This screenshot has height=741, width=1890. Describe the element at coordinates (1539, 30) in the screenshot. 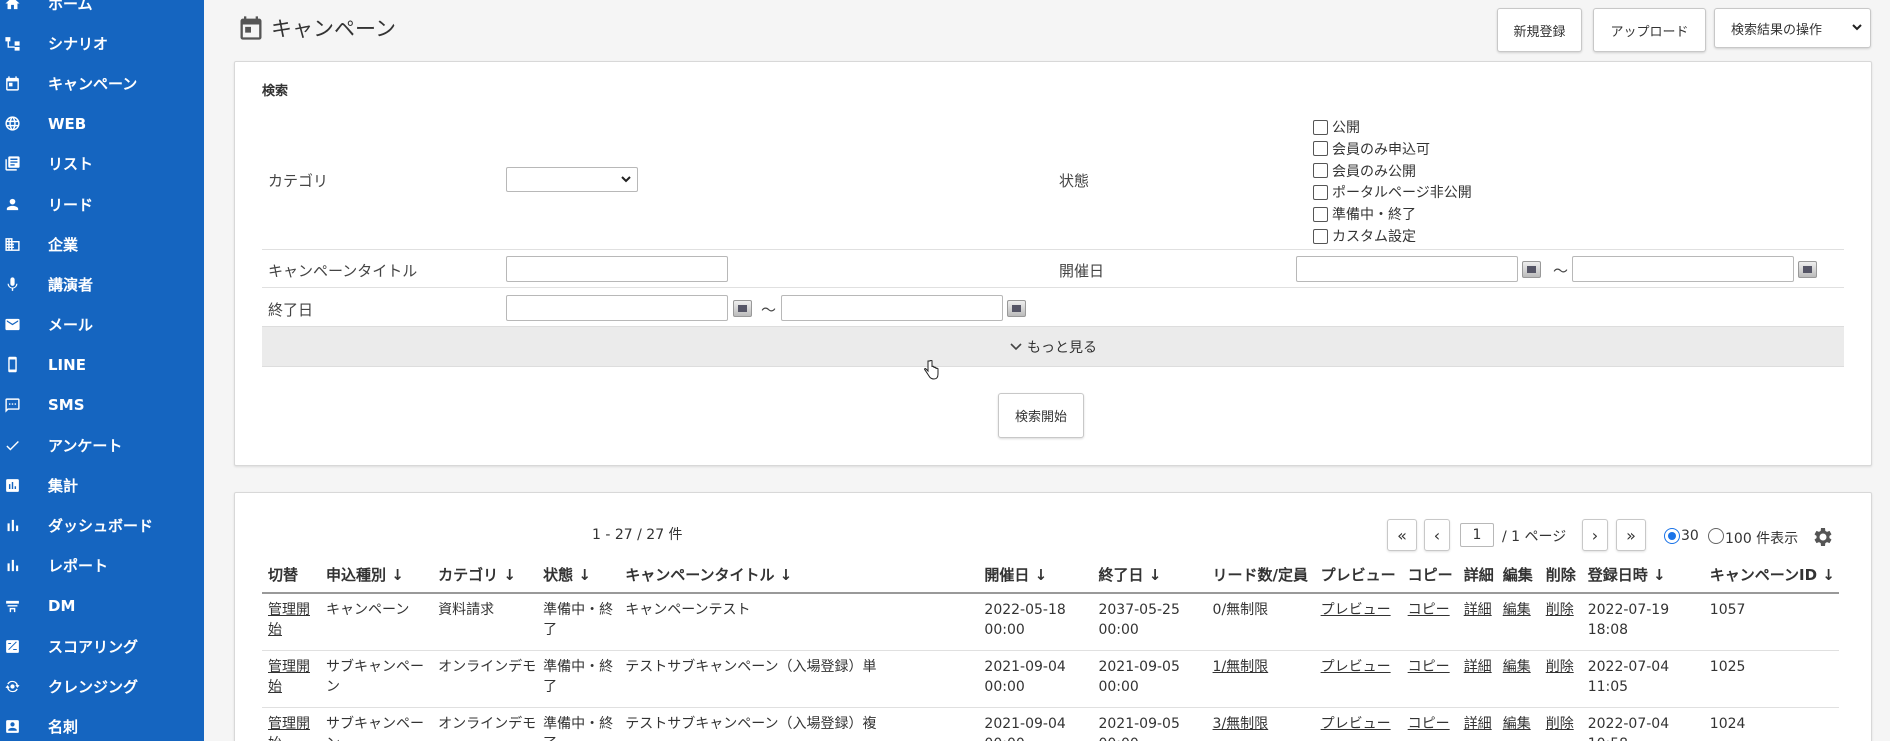

I see `new-register-button: 新規登録` at that location.